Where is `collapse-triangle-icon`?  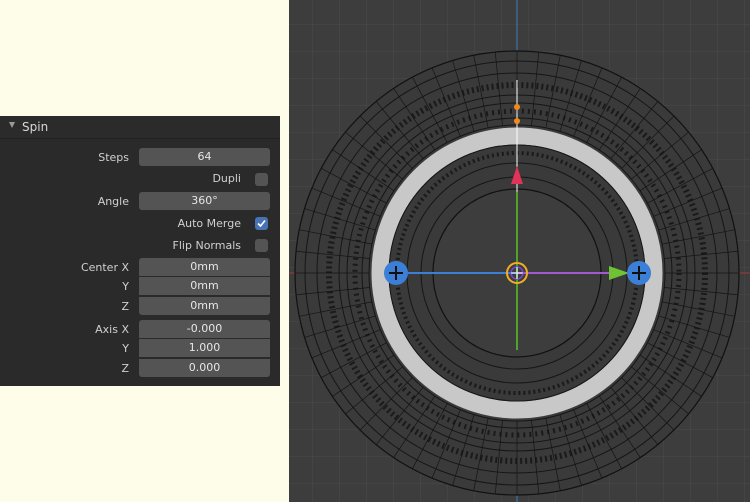
collapse-triangle-icon is located at coordinates (12, 125).